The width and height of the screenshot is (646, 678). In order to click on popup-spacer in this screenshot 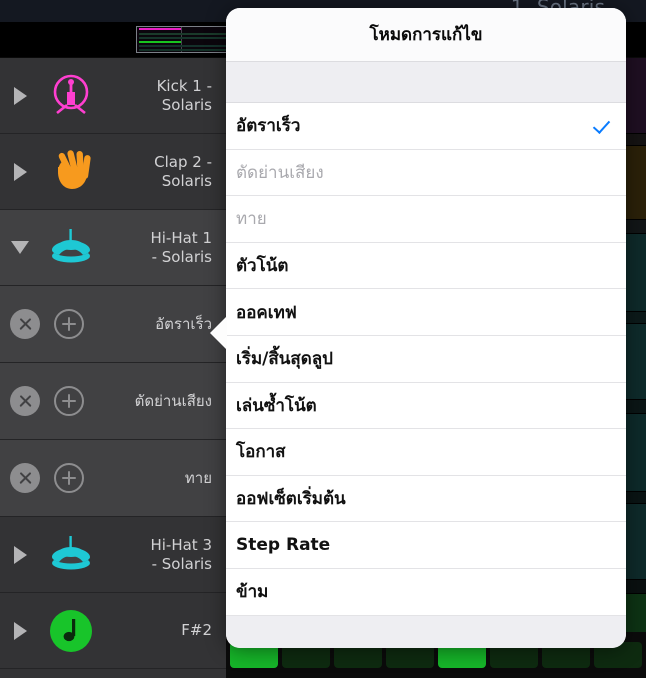, I will do `click(426, 82)`.